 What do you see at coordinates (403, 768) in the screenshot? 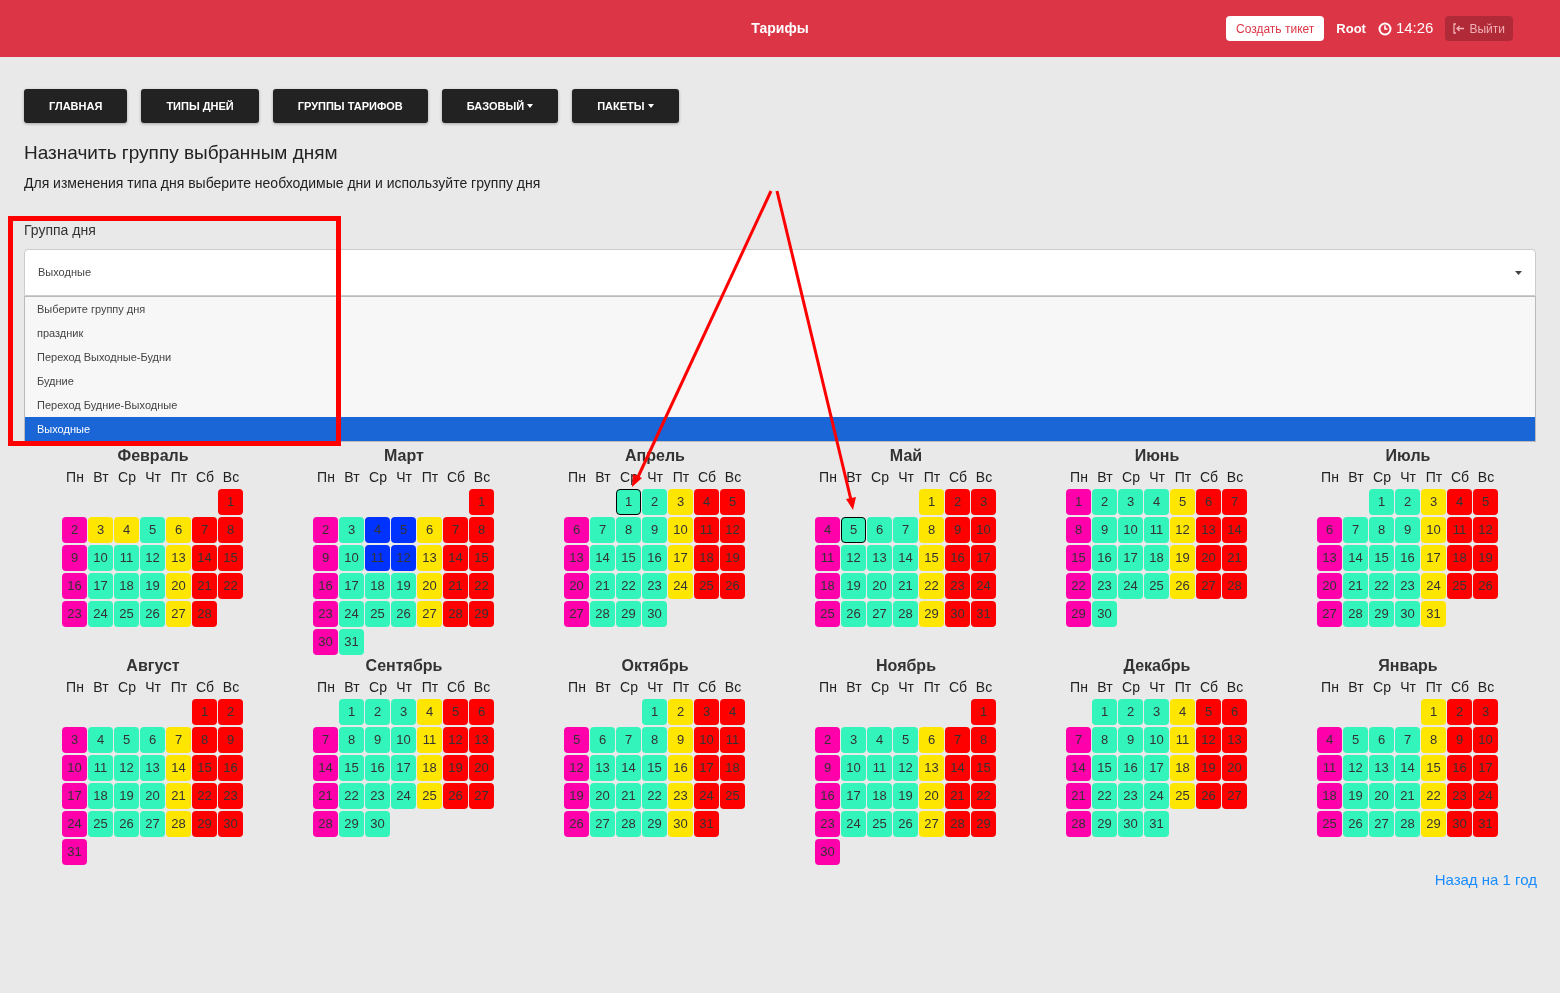
I see `calendar-day: 17` at bounding box center [403, 768].